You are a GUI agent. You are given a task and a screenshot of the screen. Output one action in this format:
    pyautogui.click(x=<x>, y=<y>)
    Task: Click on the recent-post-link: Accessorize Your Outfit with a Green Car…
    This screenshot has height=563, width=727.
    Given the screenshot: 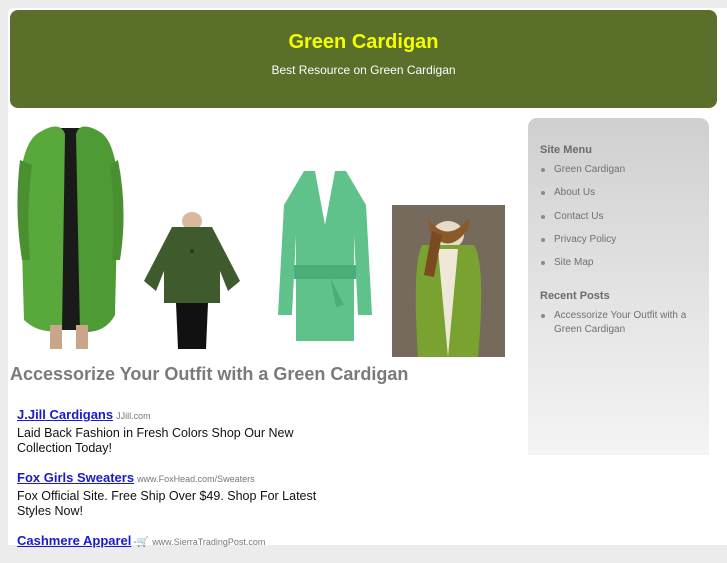 What is the action you would take?
    pyautogui.click(x=620, y=322)
    